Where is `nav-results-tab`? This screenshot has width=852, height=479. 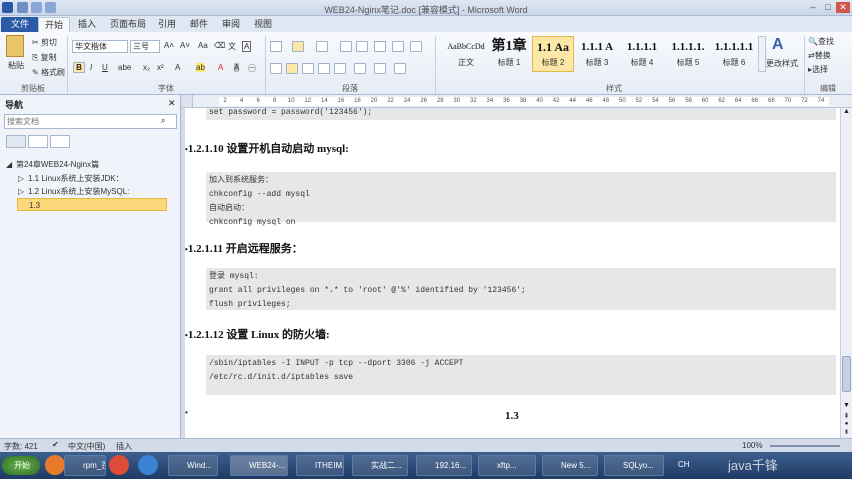 nav-results-tab is located at coordinates (60, 141).